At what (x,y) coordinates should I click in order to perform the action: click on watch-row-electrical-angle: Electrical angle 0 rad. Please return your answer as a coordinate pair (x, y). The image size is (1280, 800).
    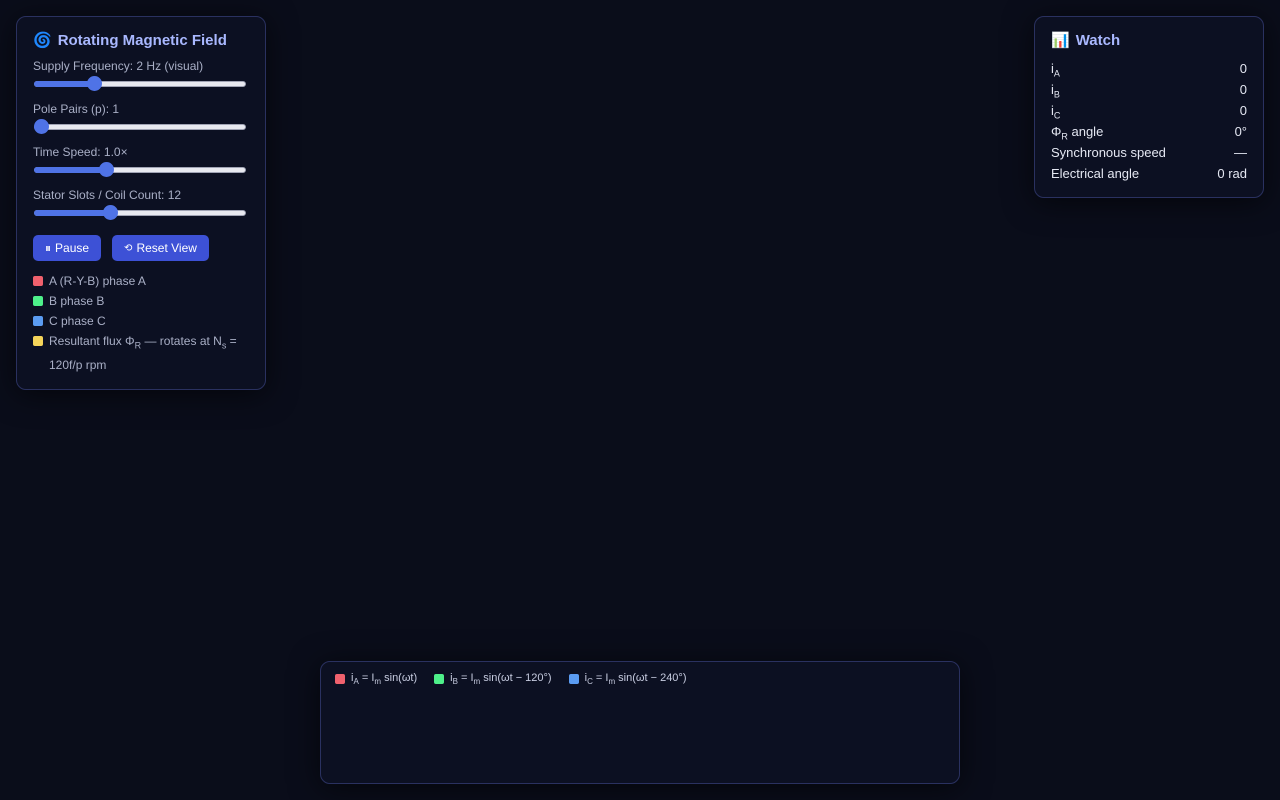
    Looking at the image, I should click on (1149, 174).